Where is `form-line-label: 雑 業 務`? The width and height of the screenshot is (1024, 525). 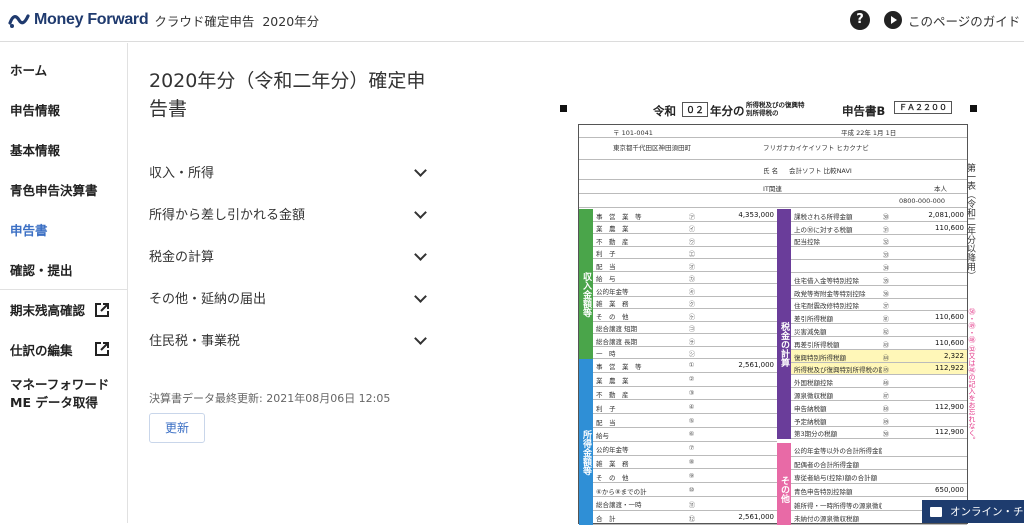 form-line-label: 雑 業 務 is located at coordinates (612, 463).